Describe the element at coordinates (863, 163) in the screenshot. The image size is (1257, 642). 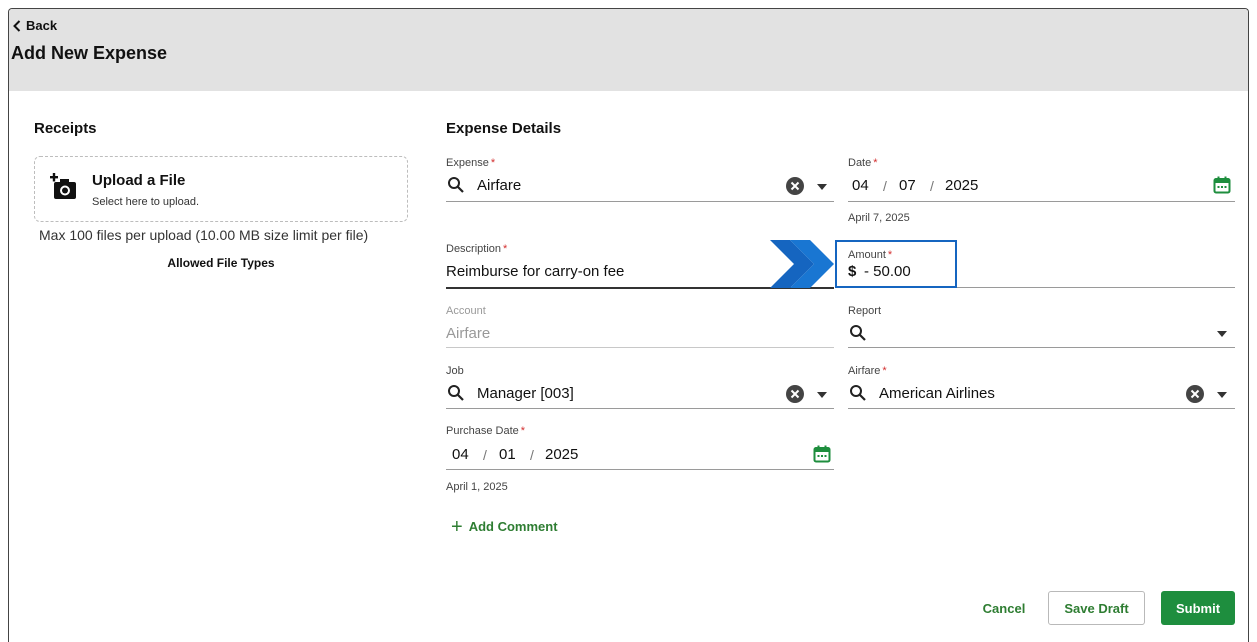
I see `date-label: Date *` at that location.